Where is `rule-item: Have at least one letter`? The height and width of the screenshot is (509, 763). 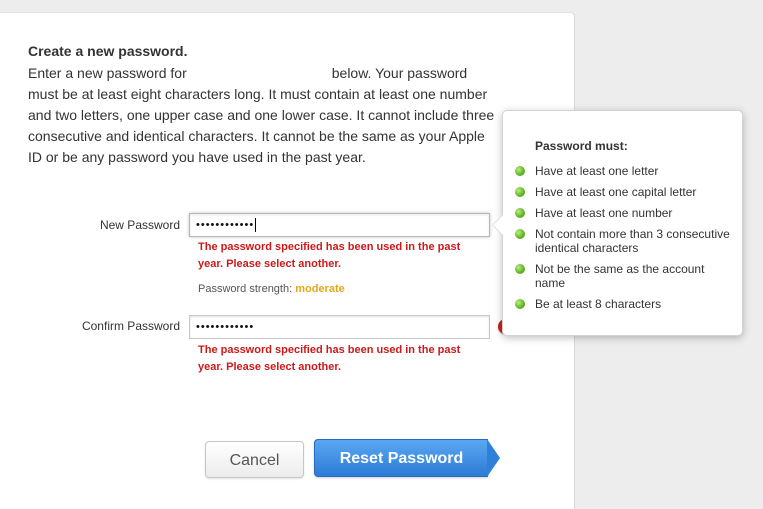
rule-item: Have at least one letter is located at coordinates (625, 171).